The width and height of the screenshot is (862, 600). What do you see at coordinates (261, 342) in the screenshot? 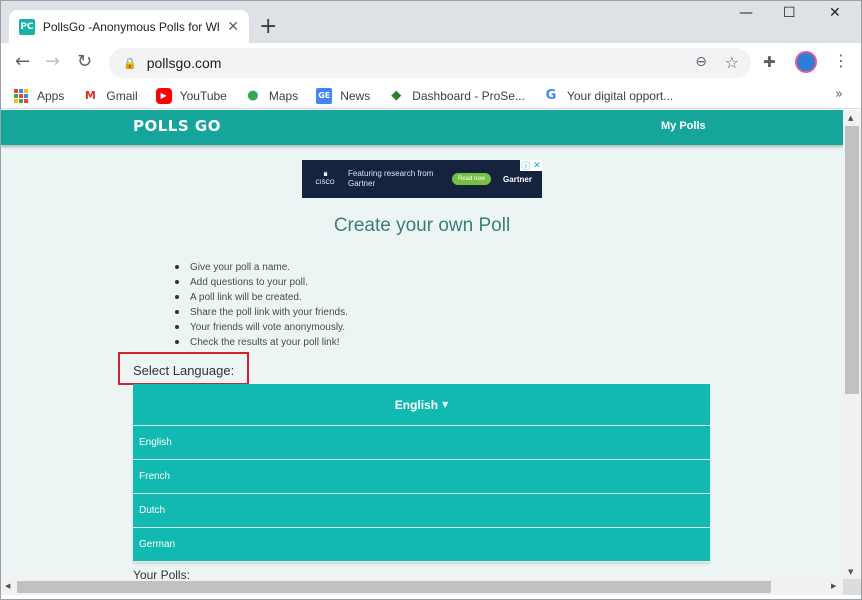
I see `list-item: Check the results at your poll link!` at bounding box center [261, 342].